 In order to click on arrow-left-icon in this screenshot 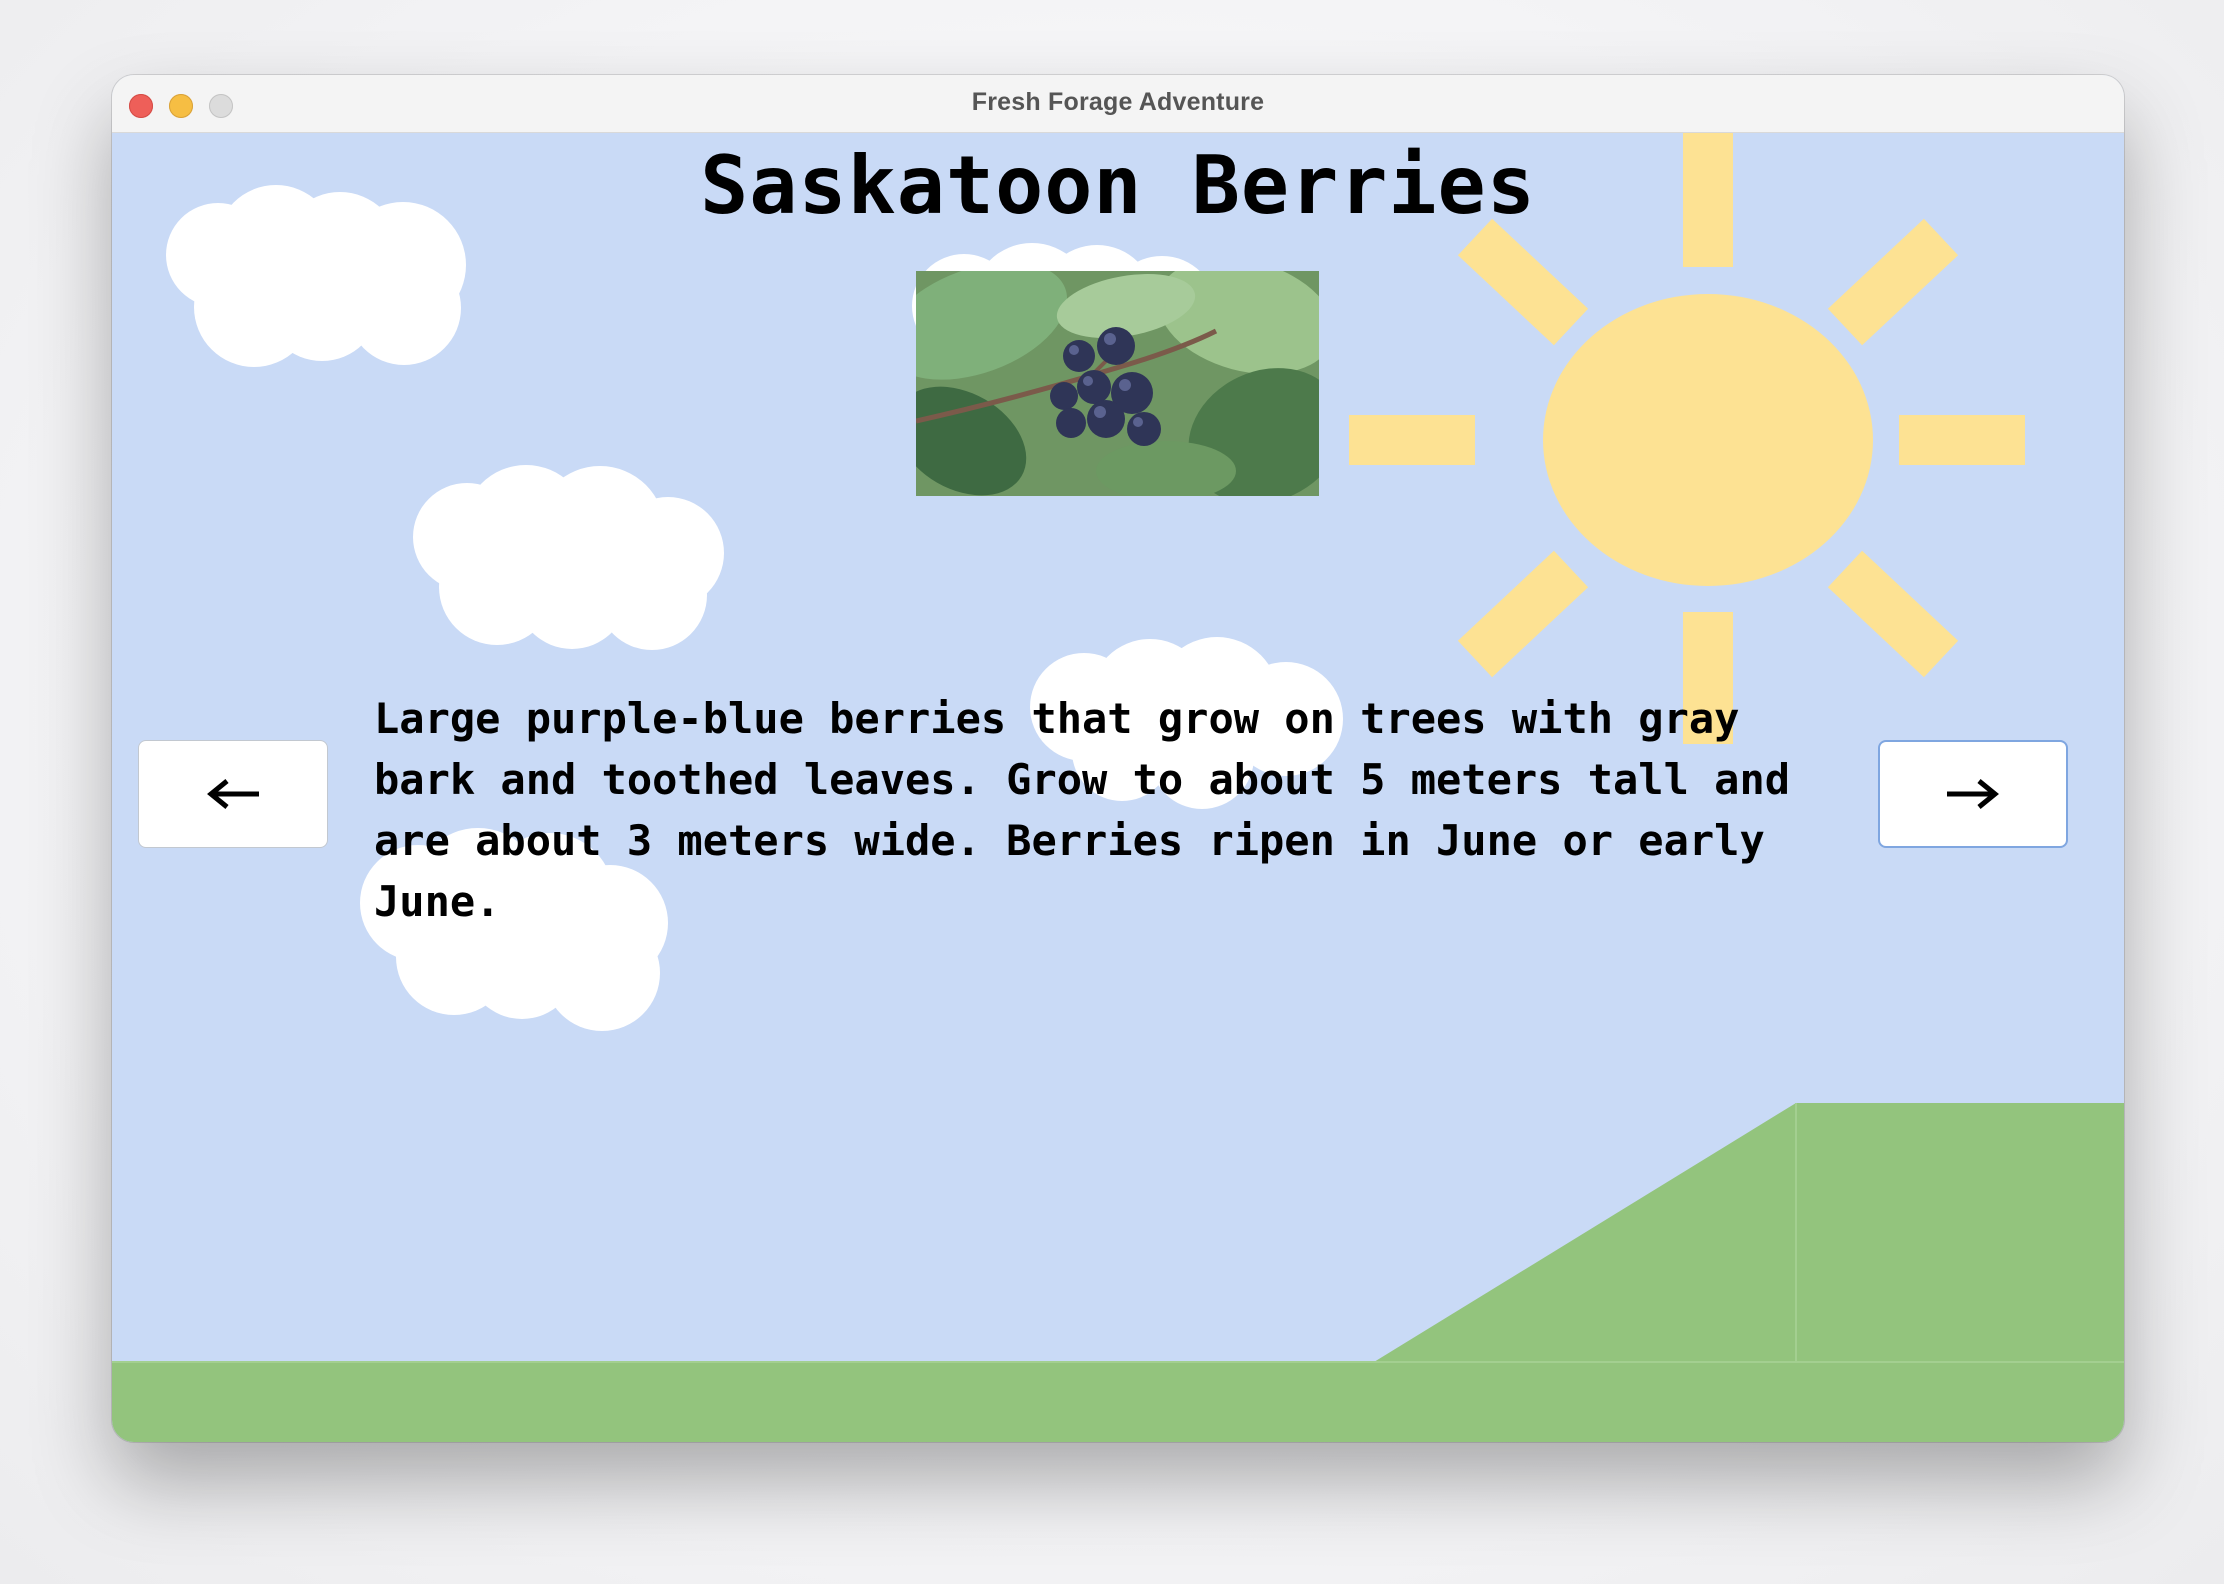, I will do `click(233, 794)`.